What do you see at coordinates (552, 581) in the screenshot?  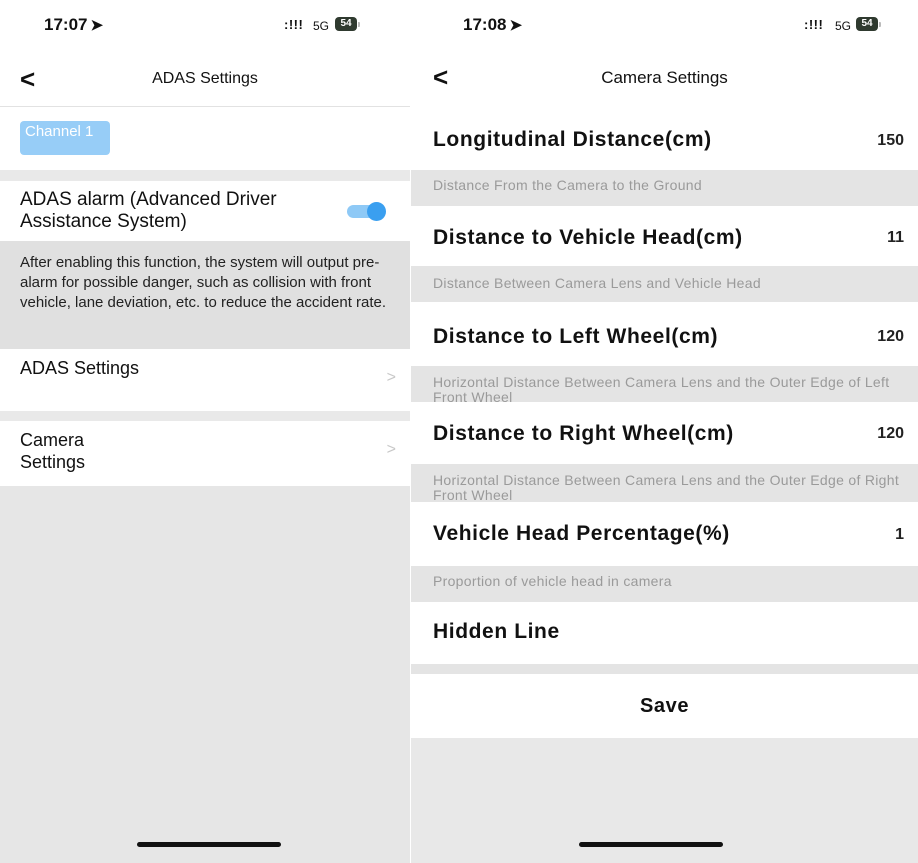 I see `setting-hint-text: Proportion of vehicle head in camera` at bounding box center [552, 581].